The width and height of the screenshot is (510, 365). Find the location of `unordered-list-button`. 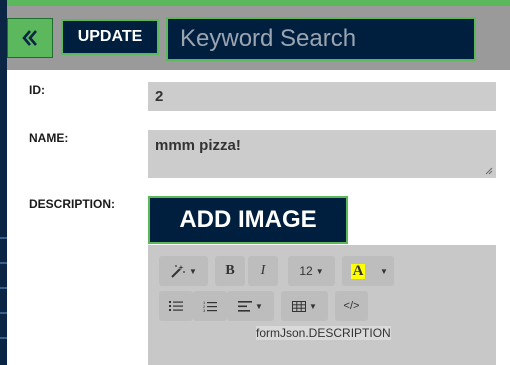

unordered-list-button is located at coordinates (176, 306).